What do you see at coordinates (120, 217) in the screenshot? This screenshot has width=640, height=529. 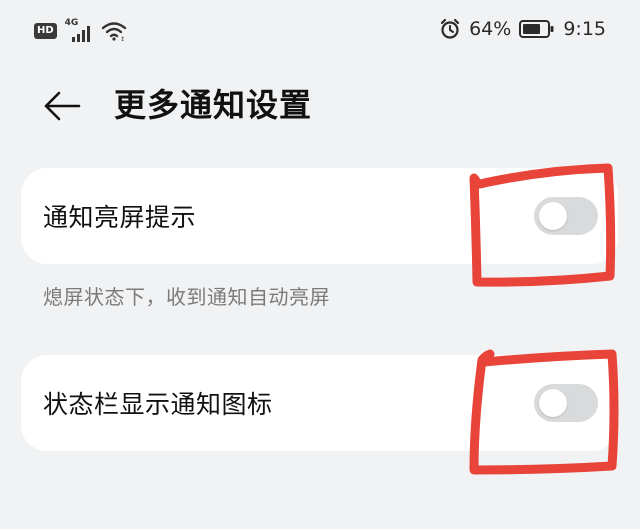 I see `setting-label: 通知亮屏提示` at bounding box center [120, 217].